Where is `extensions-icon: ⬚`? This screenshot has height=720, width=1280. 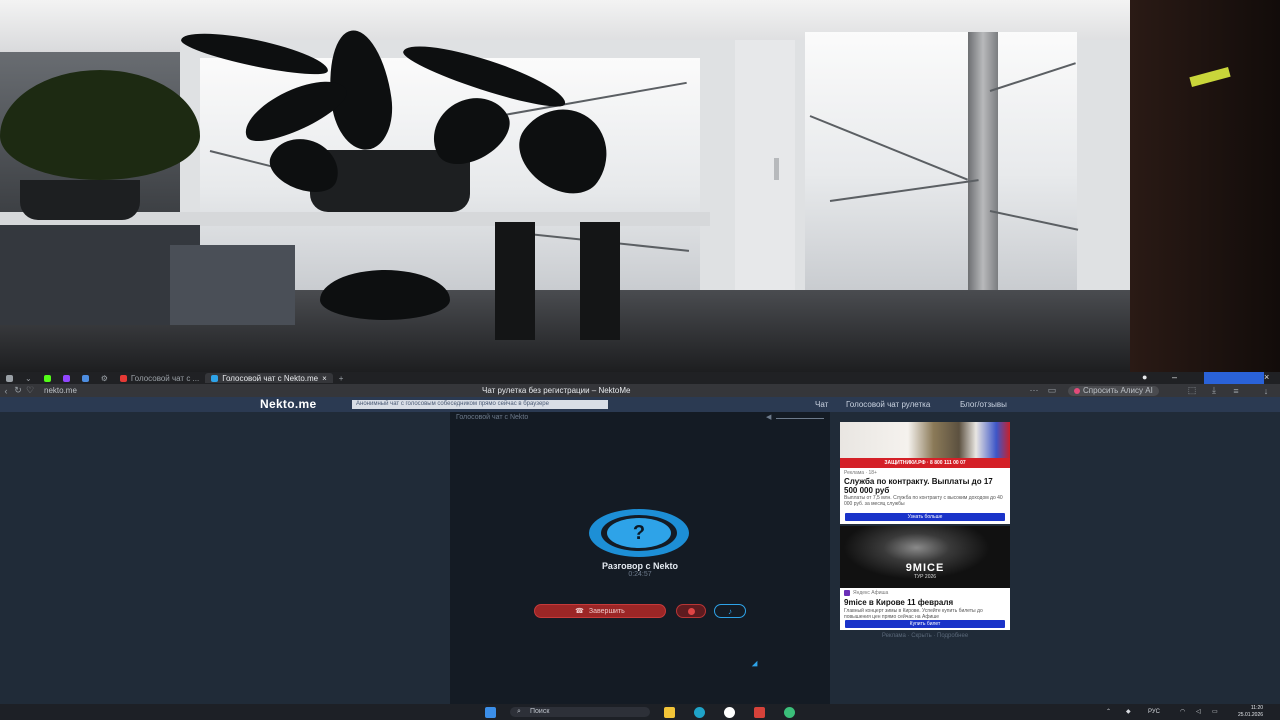
extensions-icon: ⬚ is located at coordinates (1192, 390).